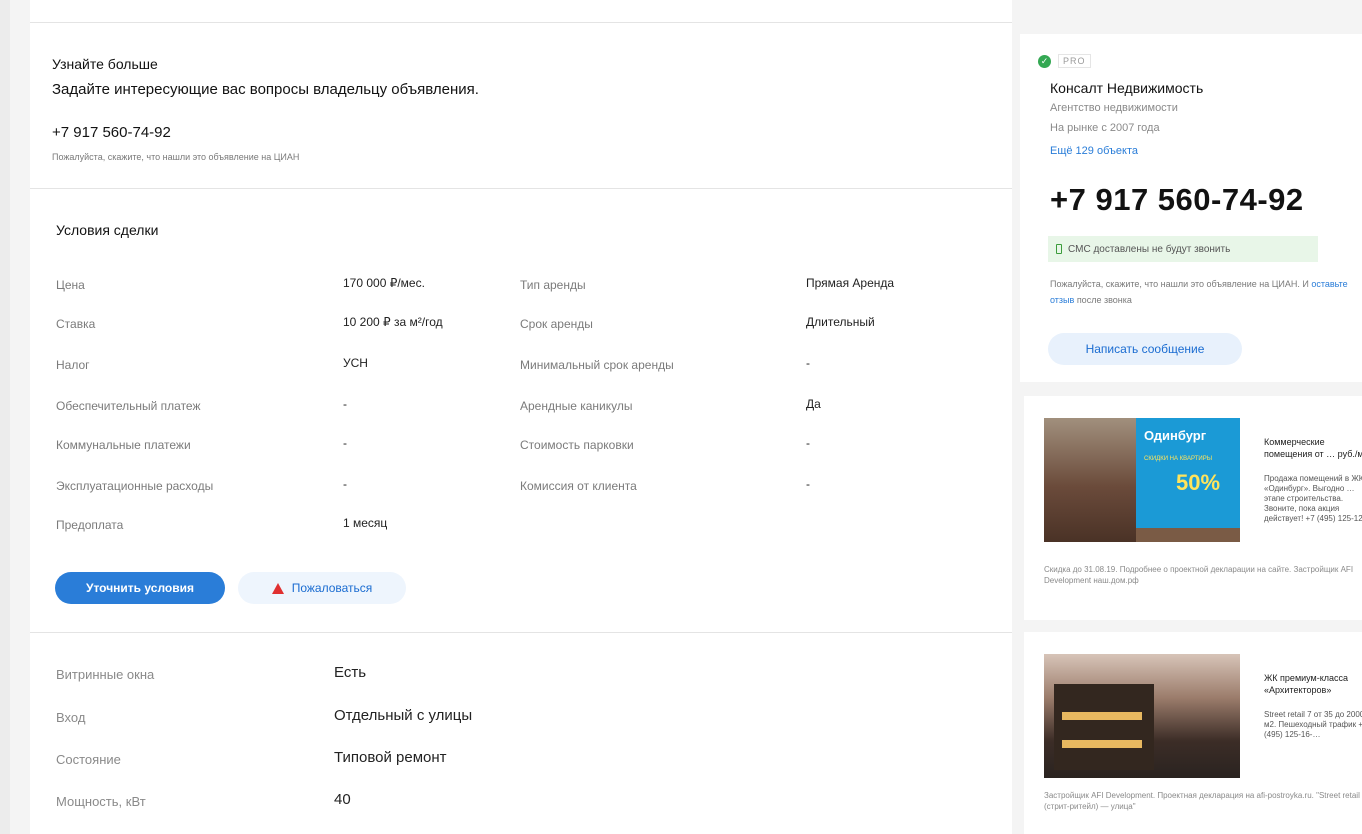 The height and width of the screenshot is (834, 1362). What do you see at coordinates (1074, 61) in the screenshot?
I see `pro-badge: PRO` at bounding box center [1074, 61].